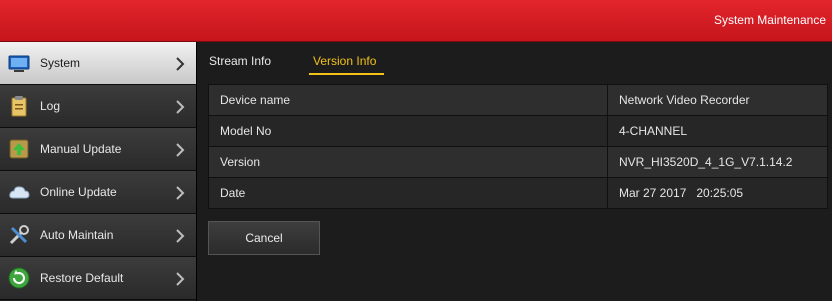 This screenshot has height=301, width=832. I want to click on refresh-icon, so click(19, 278).